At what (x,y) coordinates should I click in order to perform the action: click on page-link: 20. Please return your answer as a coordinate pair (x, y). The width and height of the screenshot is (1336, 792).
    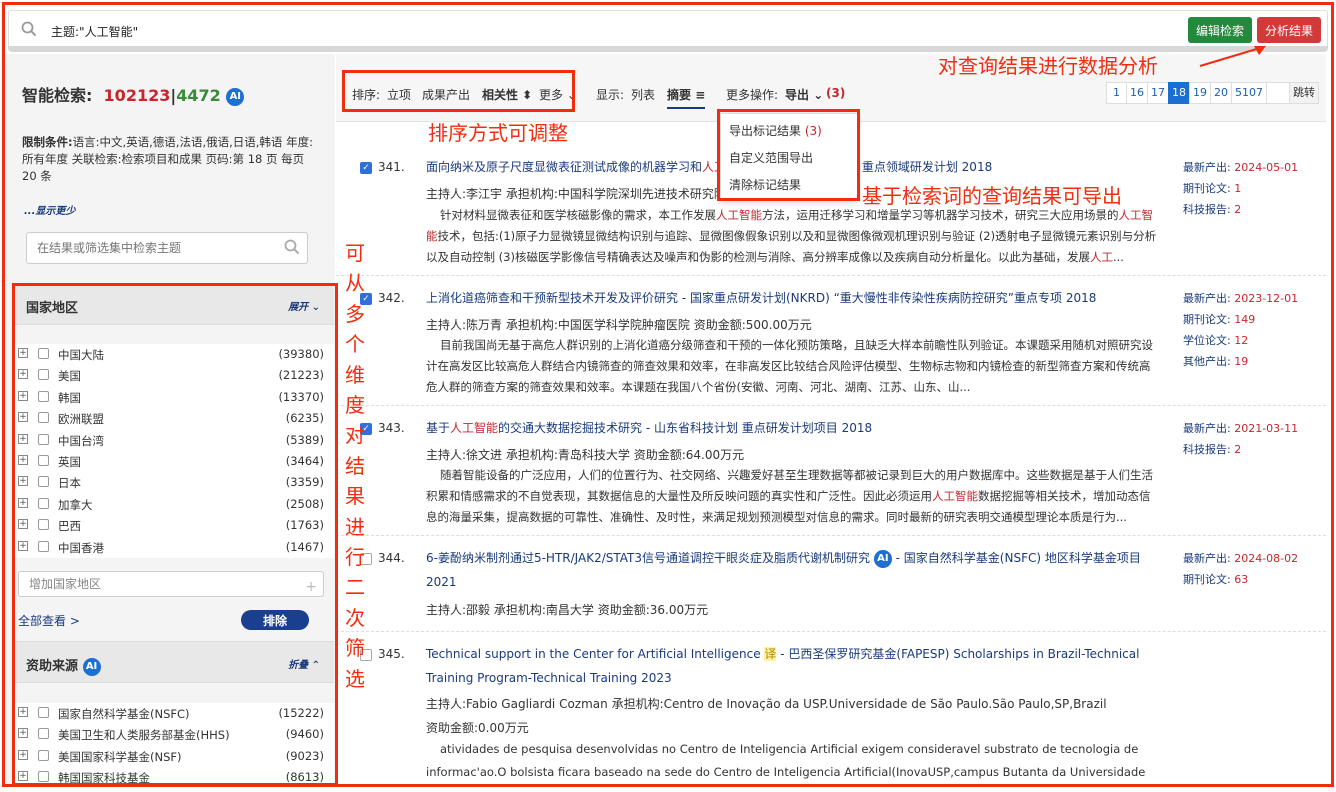
    Looking at the image, I should click on (1221, 93).